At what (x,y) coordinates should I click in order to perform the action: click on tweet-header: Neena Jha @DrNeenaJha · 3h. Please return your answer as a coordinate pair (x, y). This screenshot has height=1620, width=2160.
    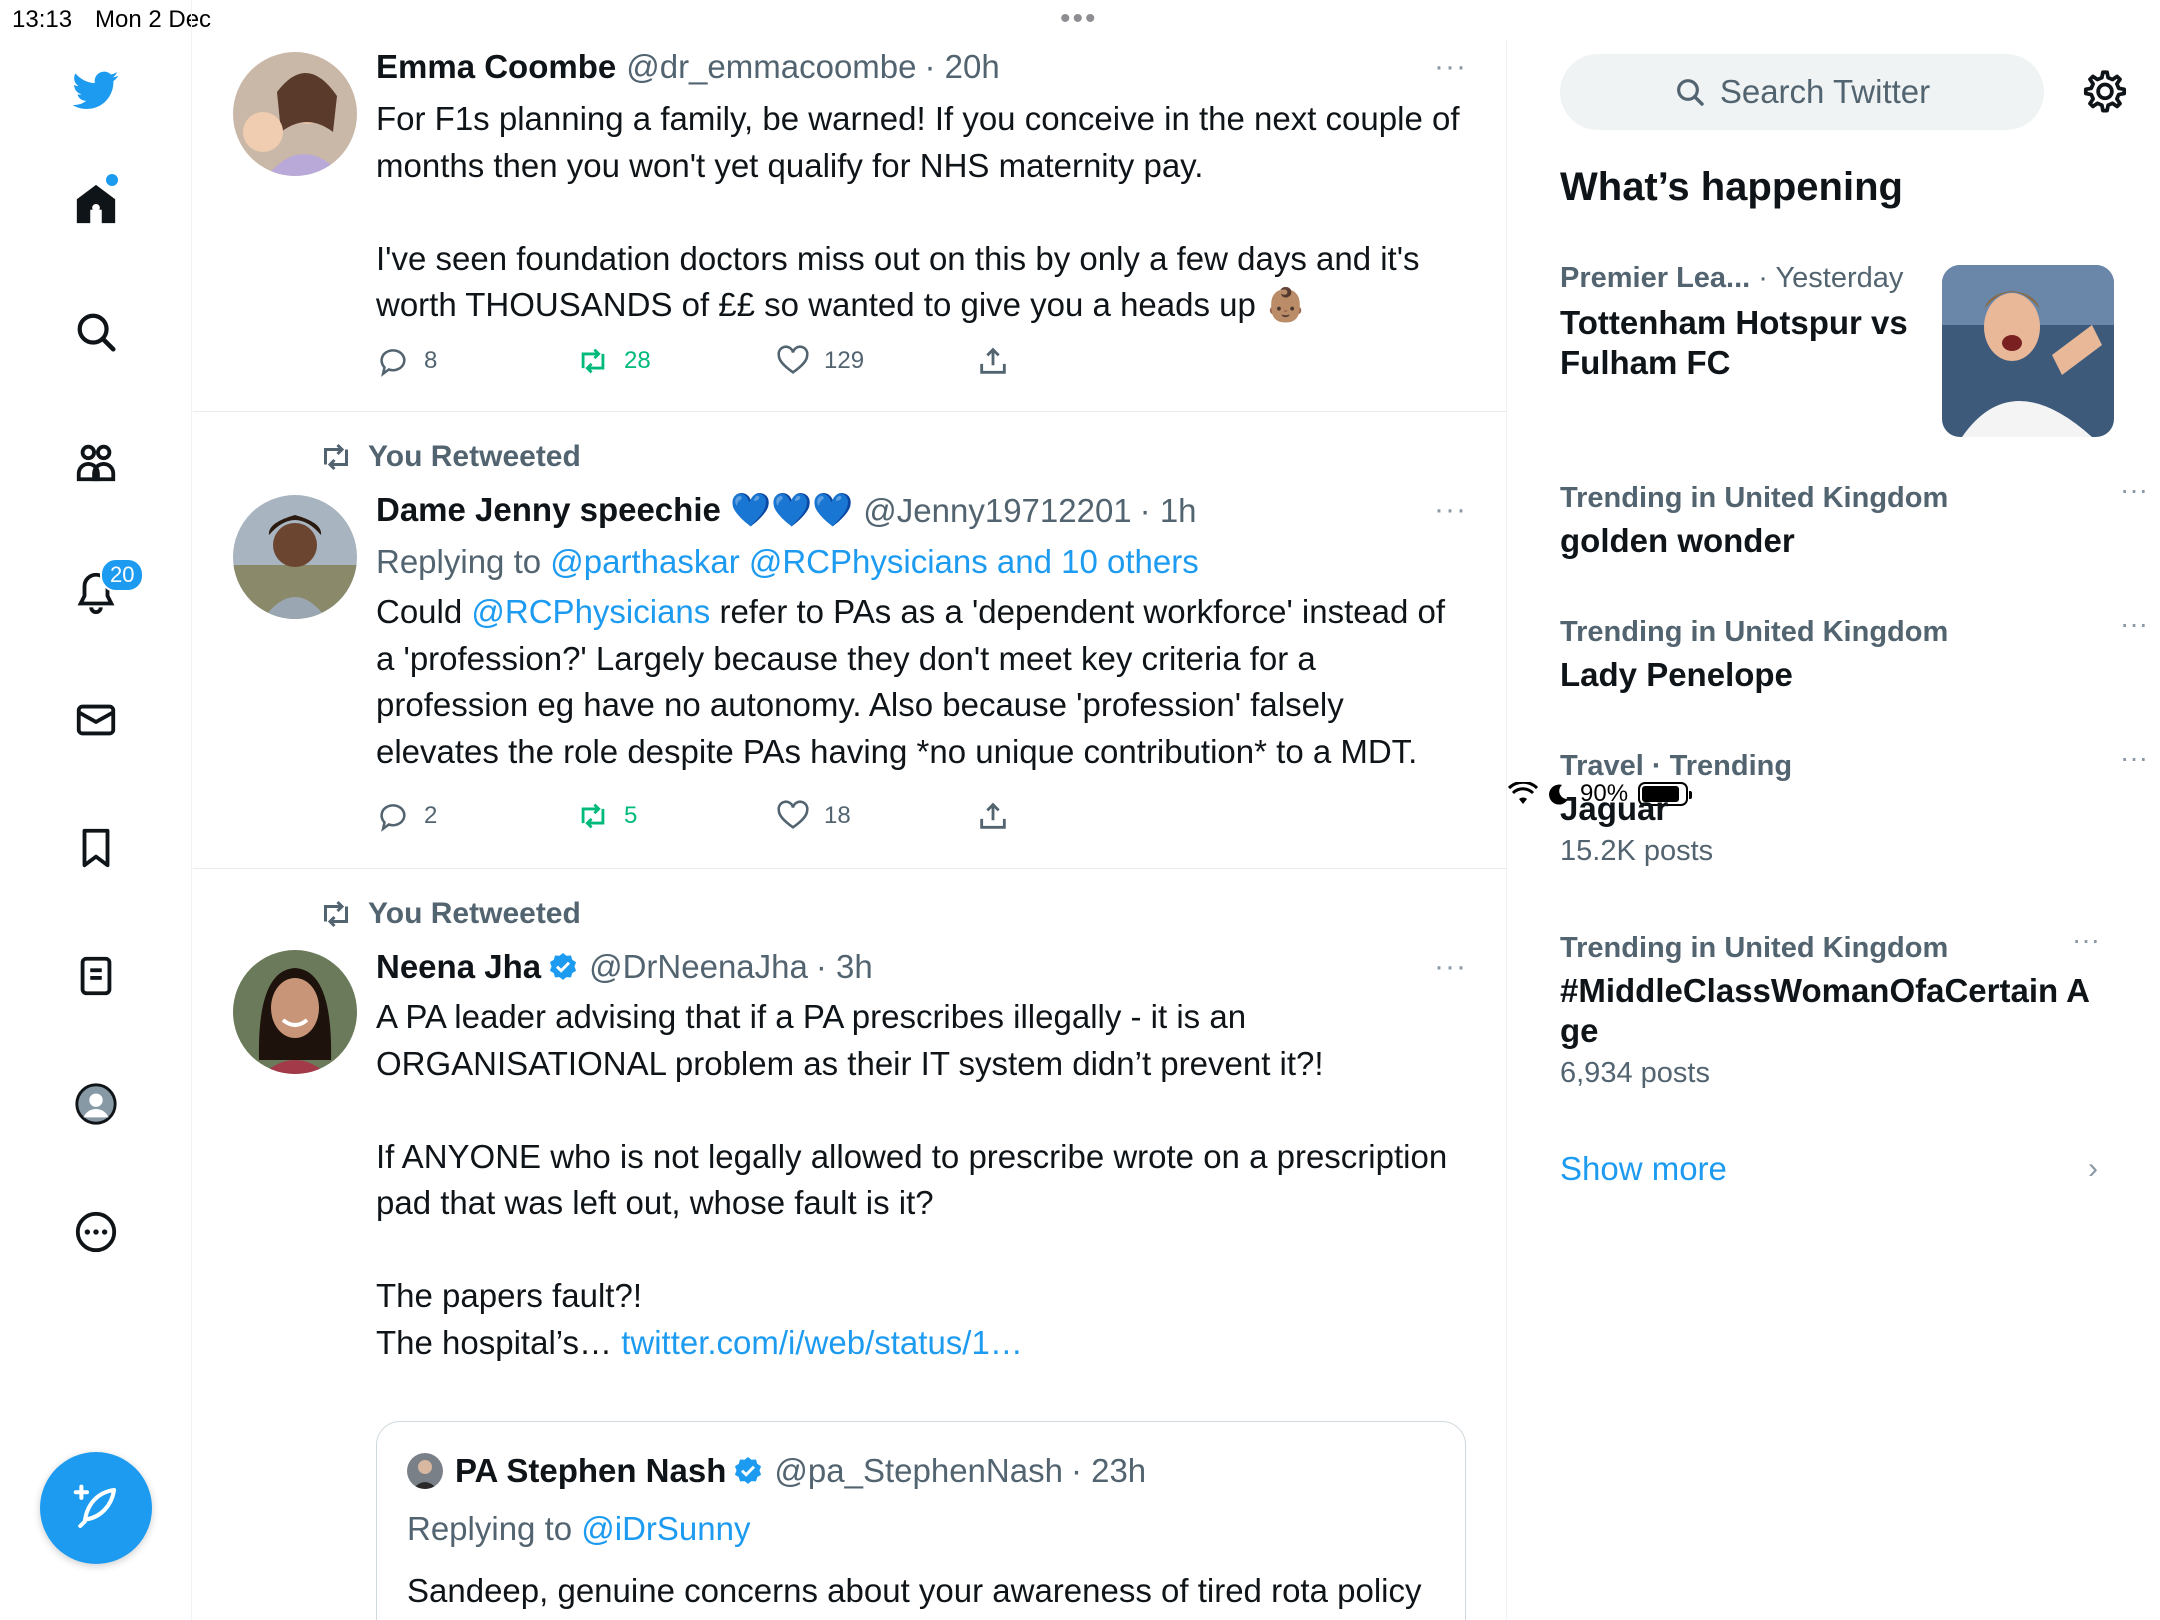
    Looking at the image, I should click on (624, 967).